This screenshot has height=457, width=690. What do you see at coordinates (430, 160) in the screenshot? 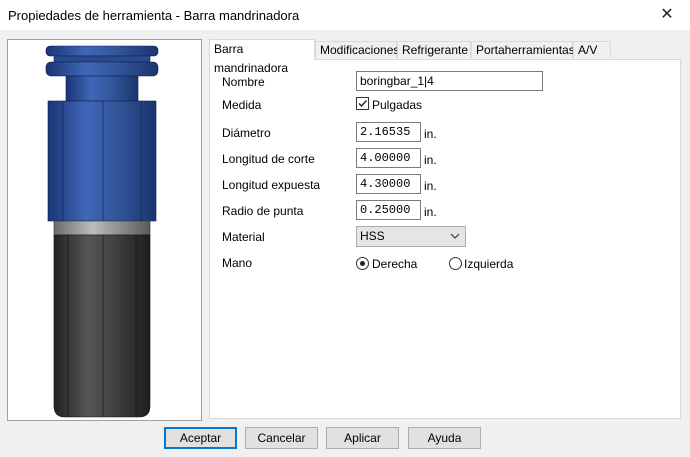
I see `longitud-corte-unit: in.` at bounding box center [430, 160].